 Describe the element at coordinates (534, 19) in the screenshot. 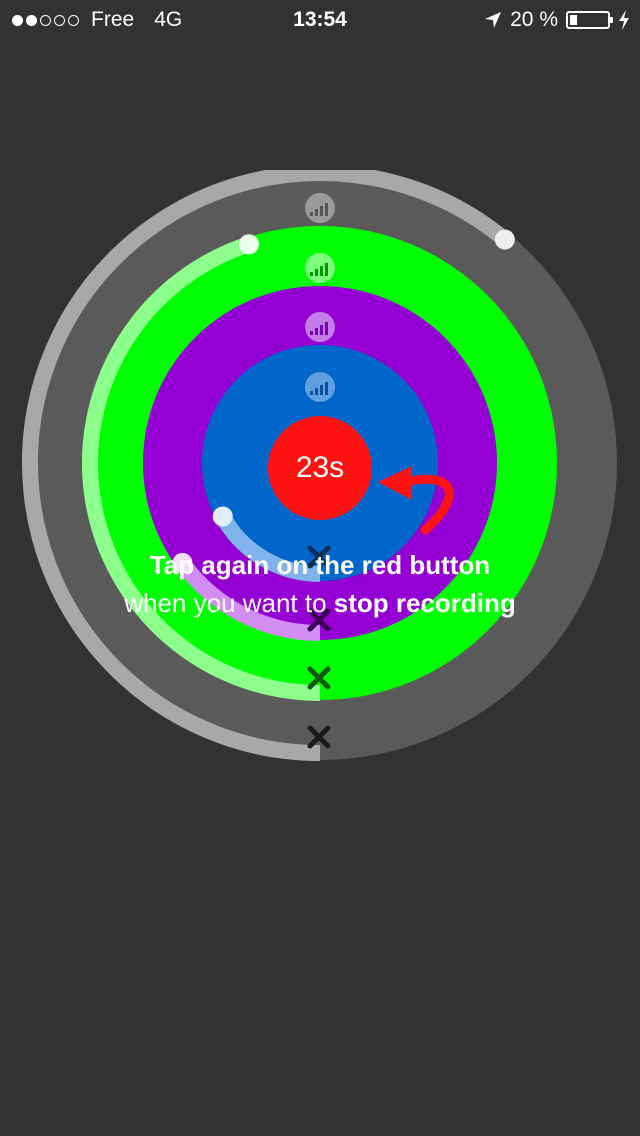

I see `battery-percentage: 20 %` at that location.